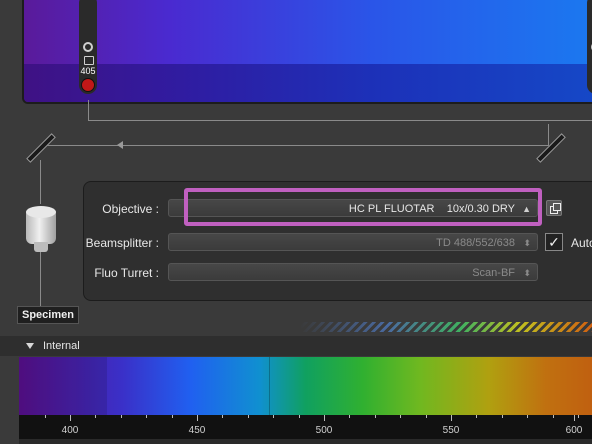  What do you see at coordinates (551, 148) in the screenshot?
I see `right-mirror` at bounding box center [551, 148].